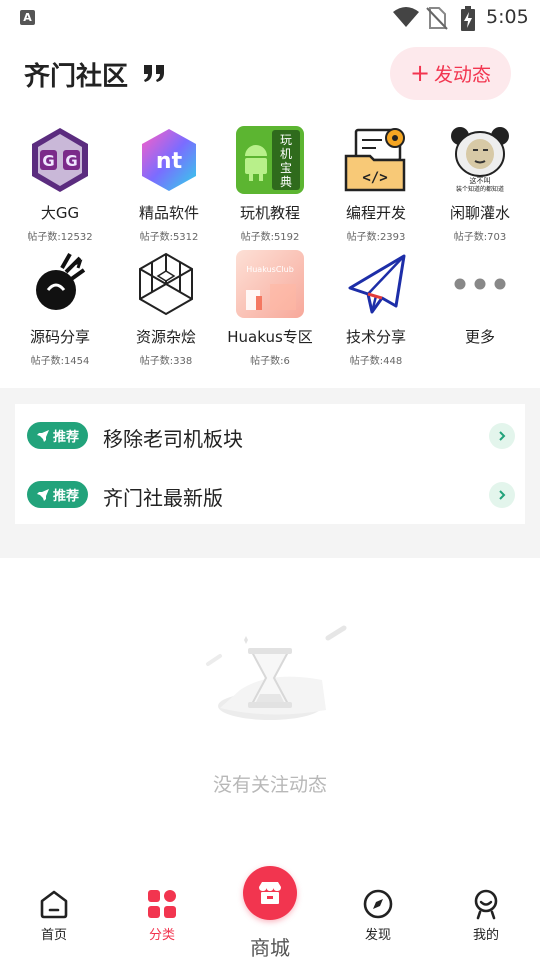 The width and height of the screenshot is (540, 960). I want to click on panda-meme-caption-1: 这不叫, so click(480, 180).